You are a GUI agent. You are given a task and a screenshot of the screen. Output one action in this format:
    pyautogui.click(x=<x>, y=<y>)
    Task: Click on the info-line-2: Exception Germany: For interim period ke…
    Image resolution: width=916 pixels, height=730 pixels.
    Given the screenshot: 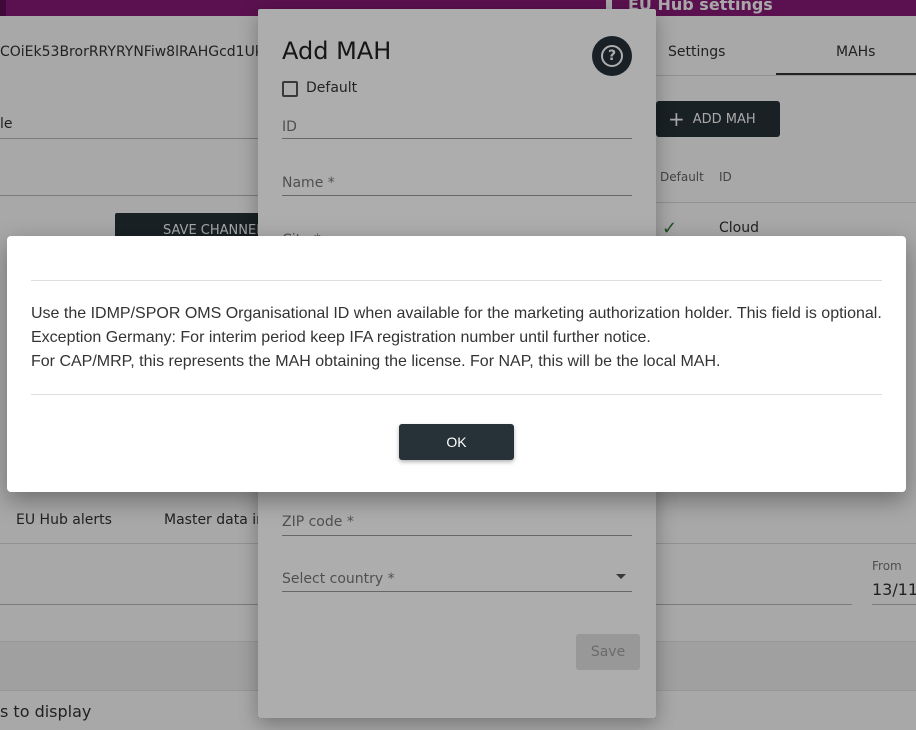 What is the action you would take?
    pyautogui.click(x=341, y=337)
    